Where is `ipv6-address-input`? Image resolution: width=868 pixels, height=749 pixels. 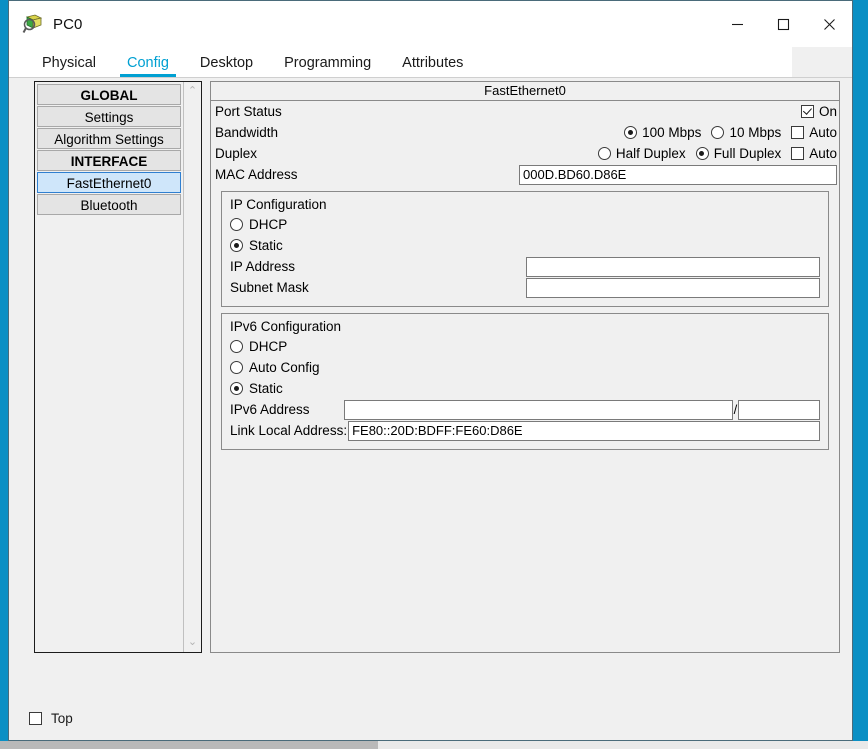
ipv6-address-input is located at coordinates (538, 409).